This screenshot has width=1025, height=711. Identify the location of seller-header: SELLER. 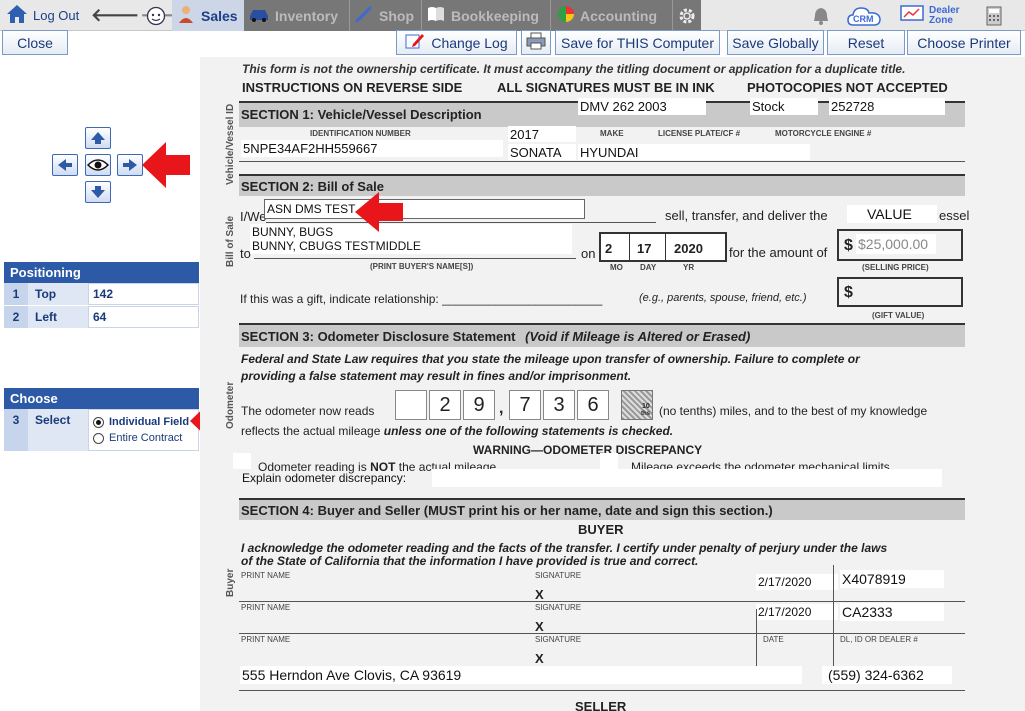
(601, 705).